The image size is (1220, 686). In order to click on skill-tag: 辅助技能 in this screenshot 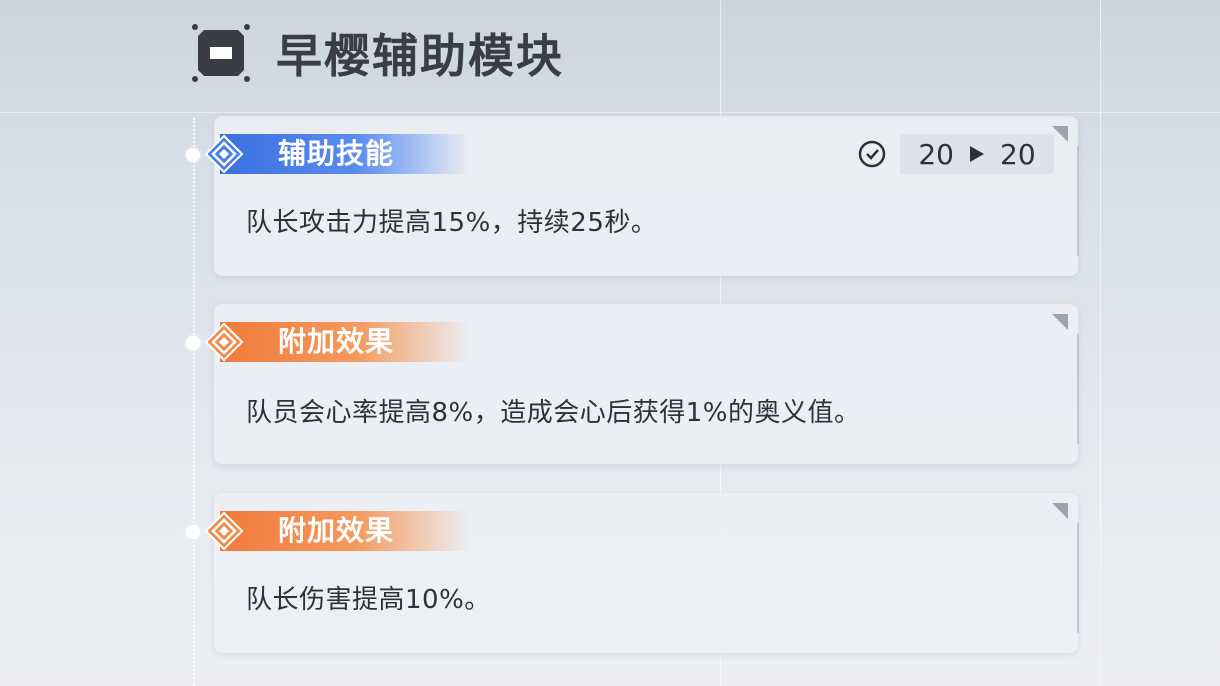, I will do `click(335, 154)`.